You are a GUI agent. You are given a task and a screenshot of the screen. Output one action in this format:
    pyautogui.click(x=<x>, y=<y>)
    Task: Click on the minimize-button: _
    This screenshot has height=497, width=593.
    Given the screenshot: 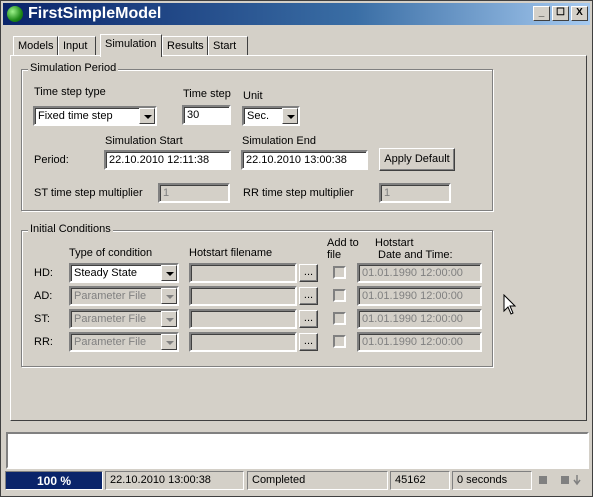 What is the action you would take?
    pyautogui.click(x=541, y=13)
    